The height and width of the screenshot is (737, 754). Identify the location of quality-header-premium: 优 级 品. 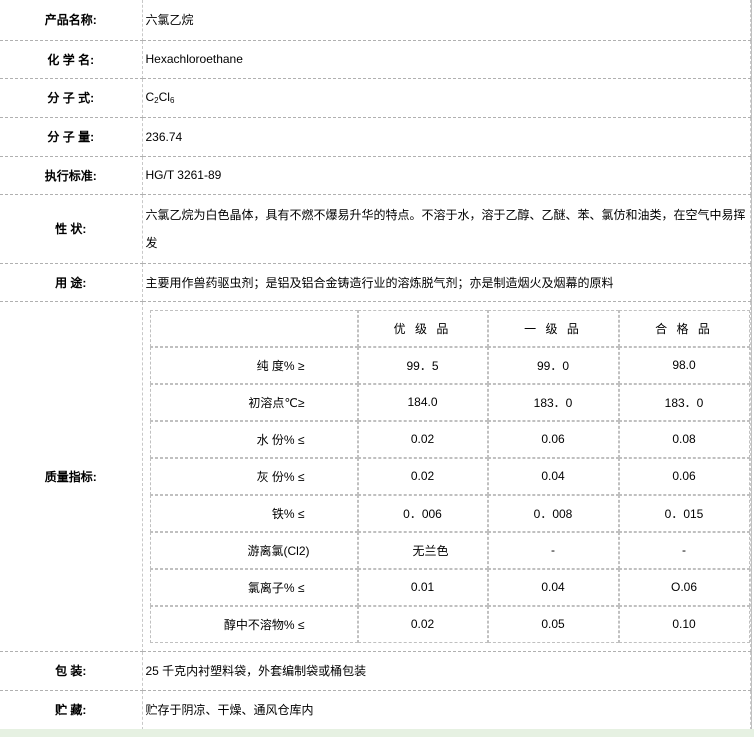
(422, 328).